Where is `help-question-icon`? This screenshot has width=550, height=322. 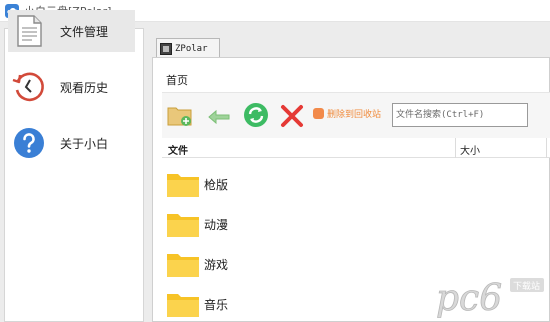 help-question-icon is located at coordinates (29, 143).